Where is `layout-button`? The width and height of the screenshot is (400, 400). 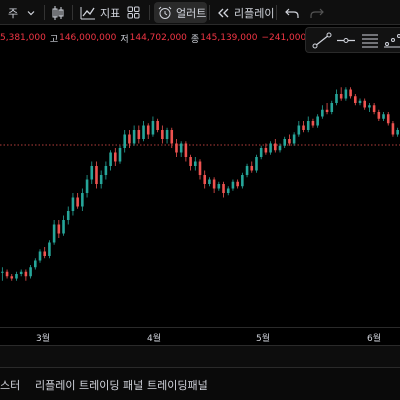
layout-button is located at coordinates (133, 12).